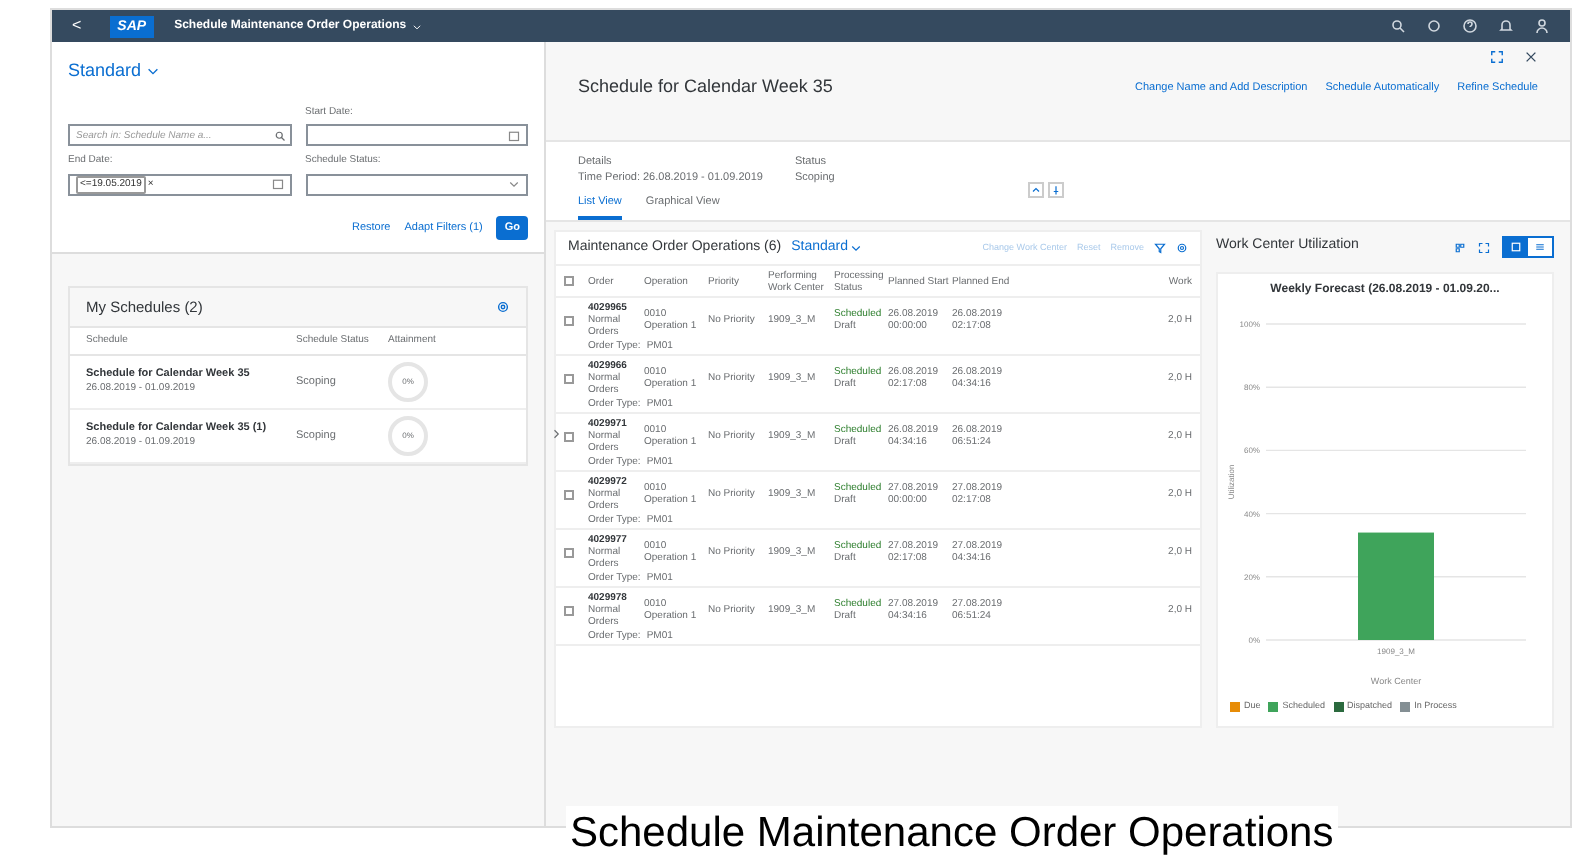  Describe the element at coordinates (114, 71) in the screenshot. I see `variant-selector: Standard` at that location.